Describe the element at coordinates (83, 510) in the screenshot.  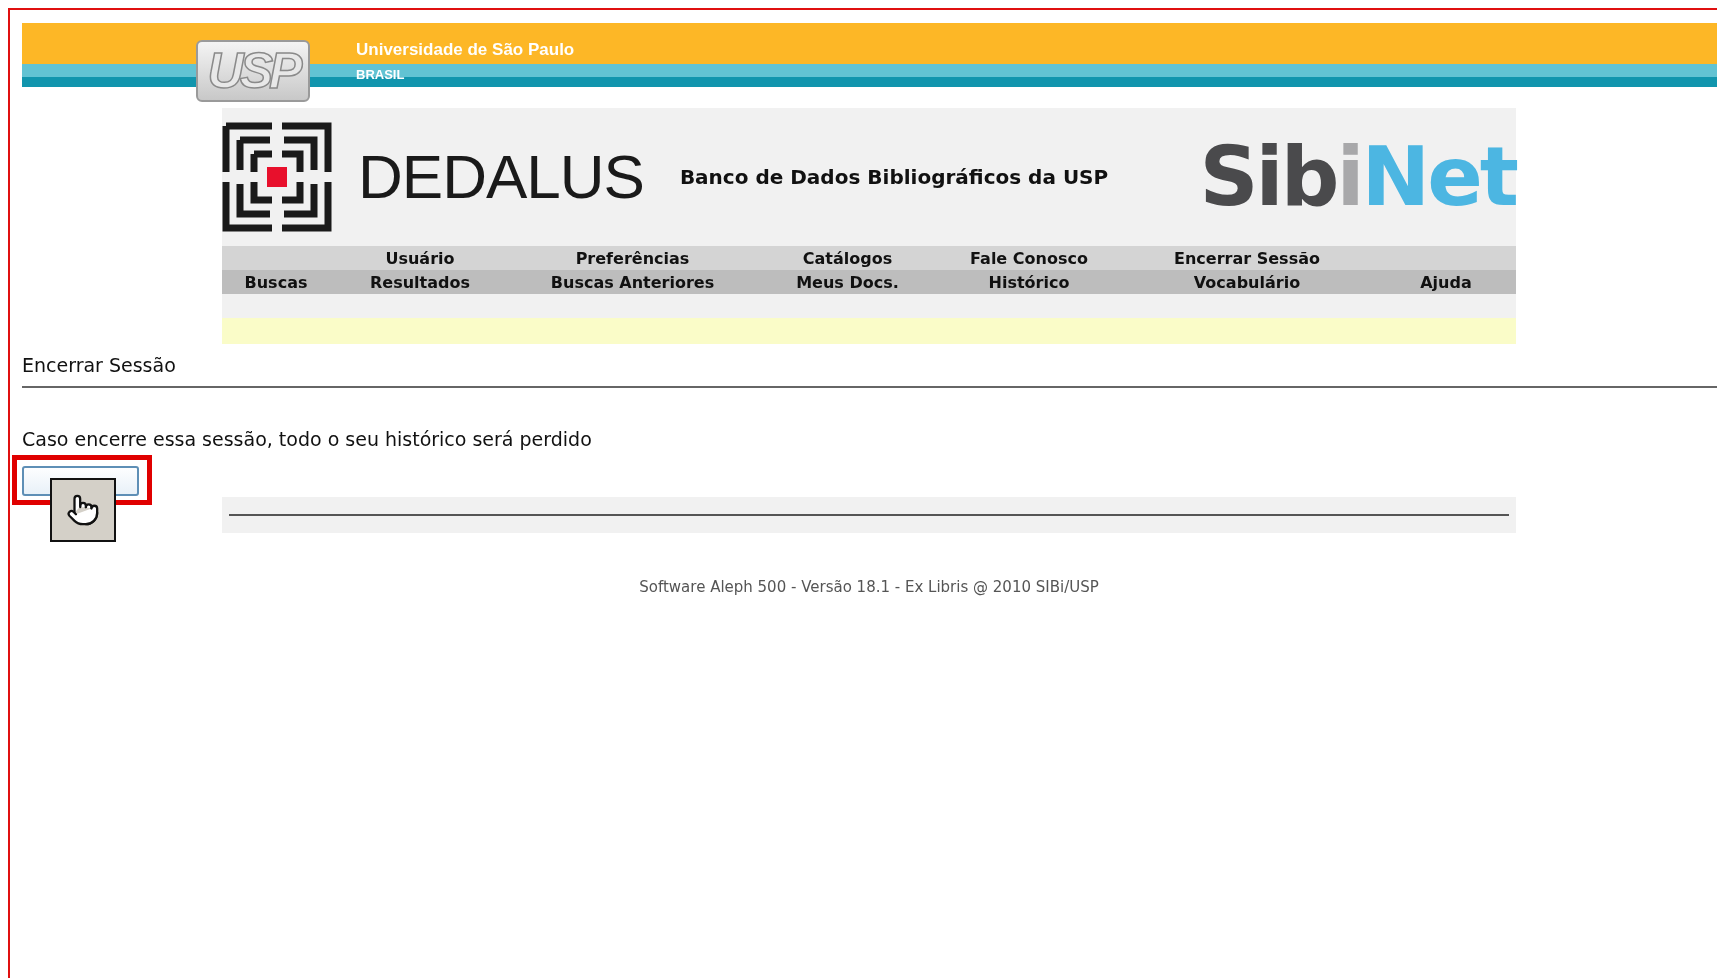
I see `hand-pointer-icon` at that location.